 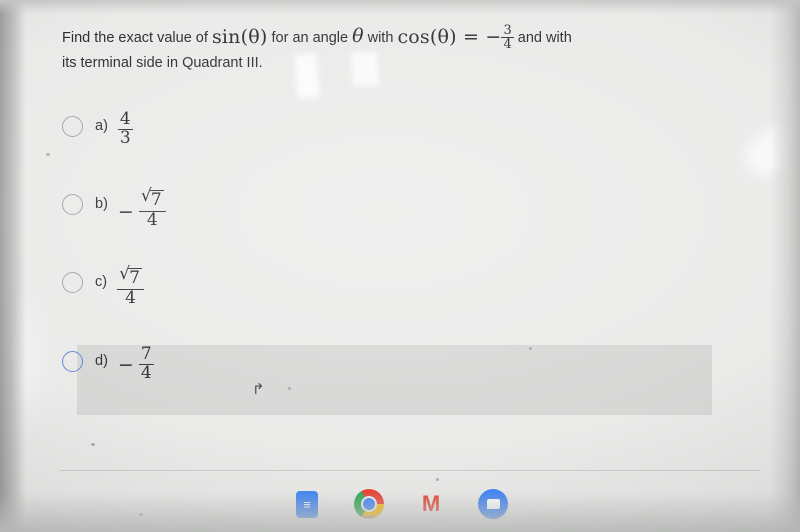 What do you see at coordinates (152, 220) in the screenshot?
I see `option-b-denominator: 4` at bounding box center [152, 220].